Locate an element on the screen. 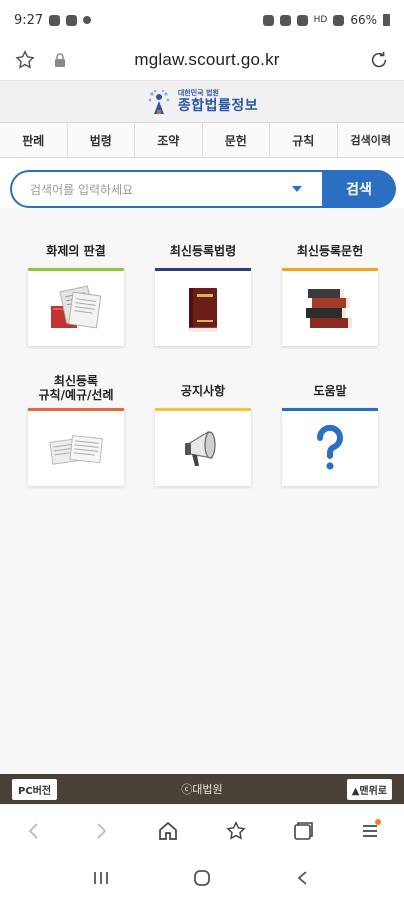  site-header: 대한민국 법원 종합법률정보 is located at coordinates (202, 101).